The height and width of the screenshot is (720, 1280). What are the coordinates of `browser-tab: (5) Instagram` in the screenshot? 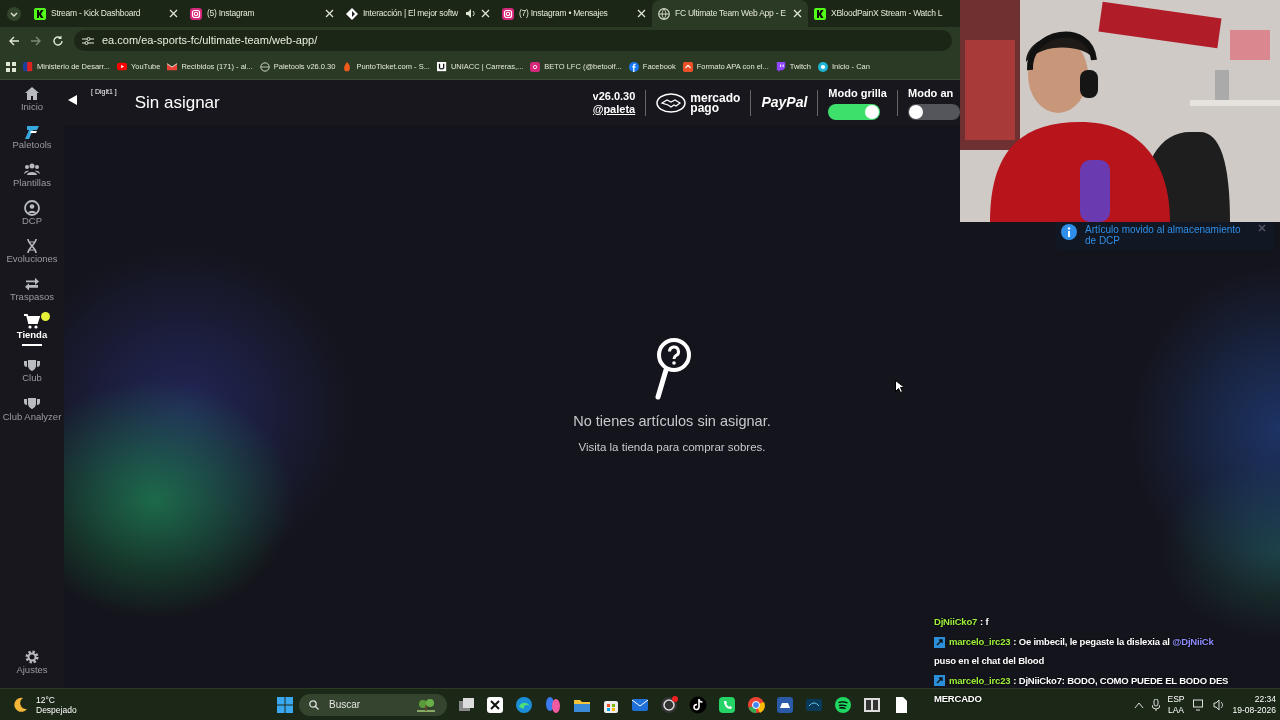 It's located at (262, 13).